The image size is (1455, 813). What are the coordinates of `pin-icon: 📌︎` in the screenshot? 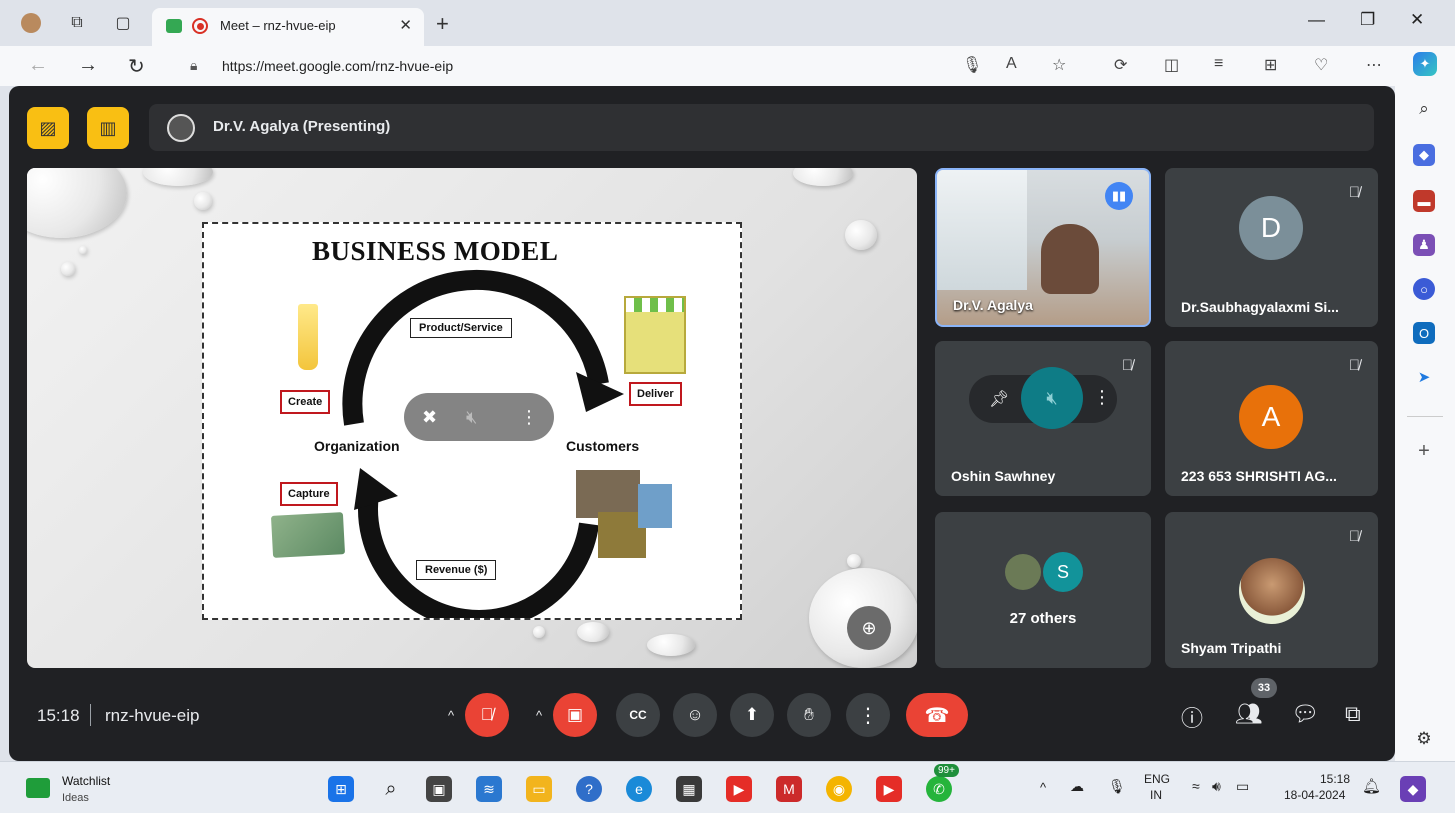 It's located at (999, 399).